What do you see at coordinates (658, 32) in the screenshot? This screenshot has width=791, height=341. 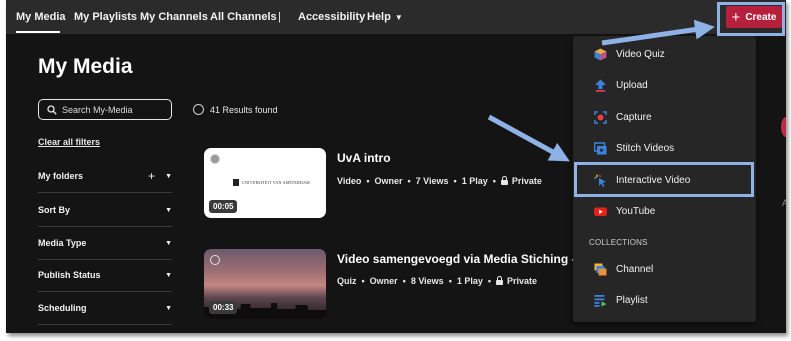 I see `arrow-to-create` at bounding box center [658, 32].